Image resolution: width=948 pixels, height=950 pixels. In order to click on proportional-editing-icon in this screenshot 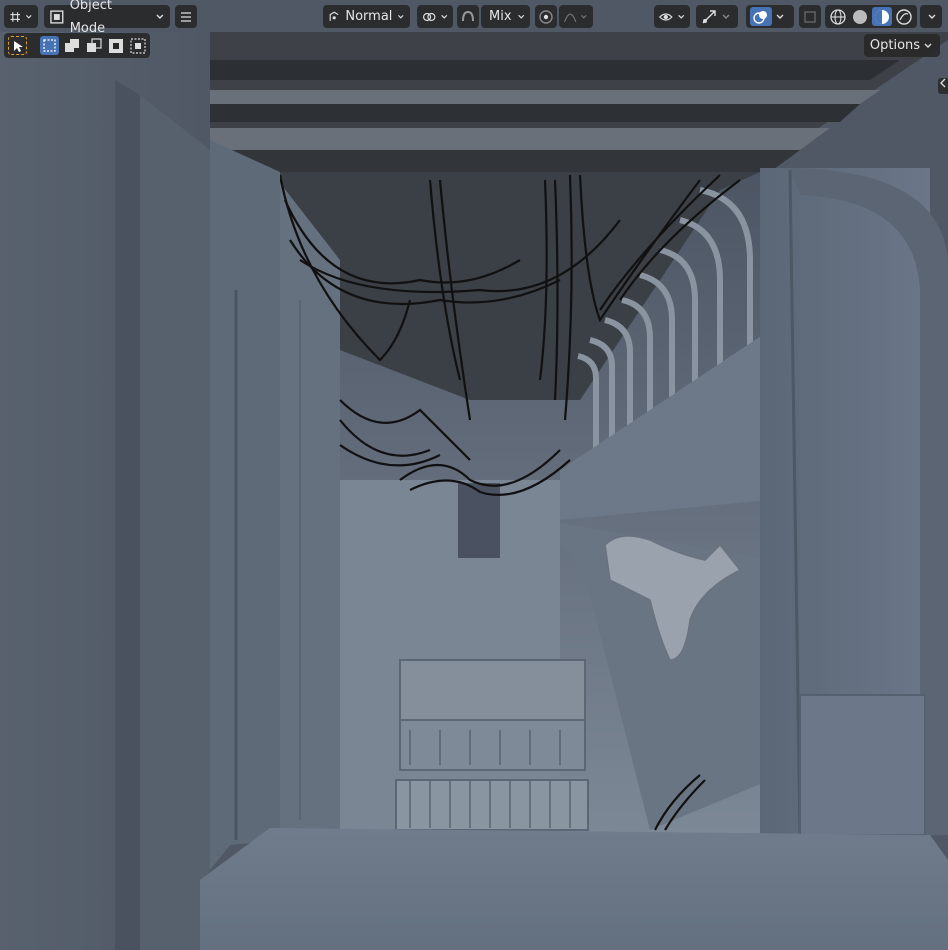, I will do `click(546, 16)`.